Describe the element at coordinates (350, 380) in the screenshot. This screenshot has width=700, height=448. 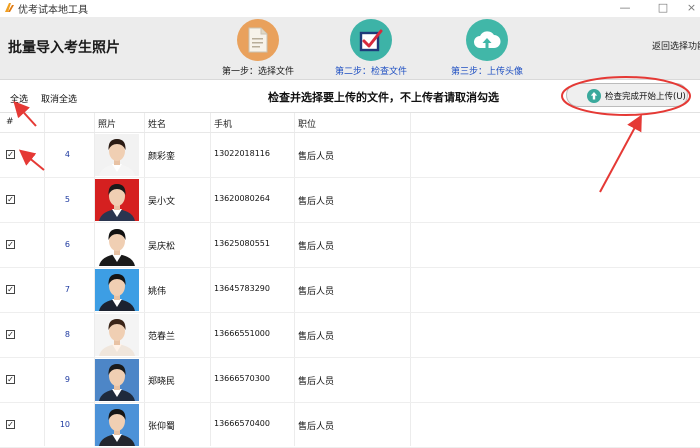
I see `table-row: ✓ 9 郑晓民 13666570300 售后人员` at that location.